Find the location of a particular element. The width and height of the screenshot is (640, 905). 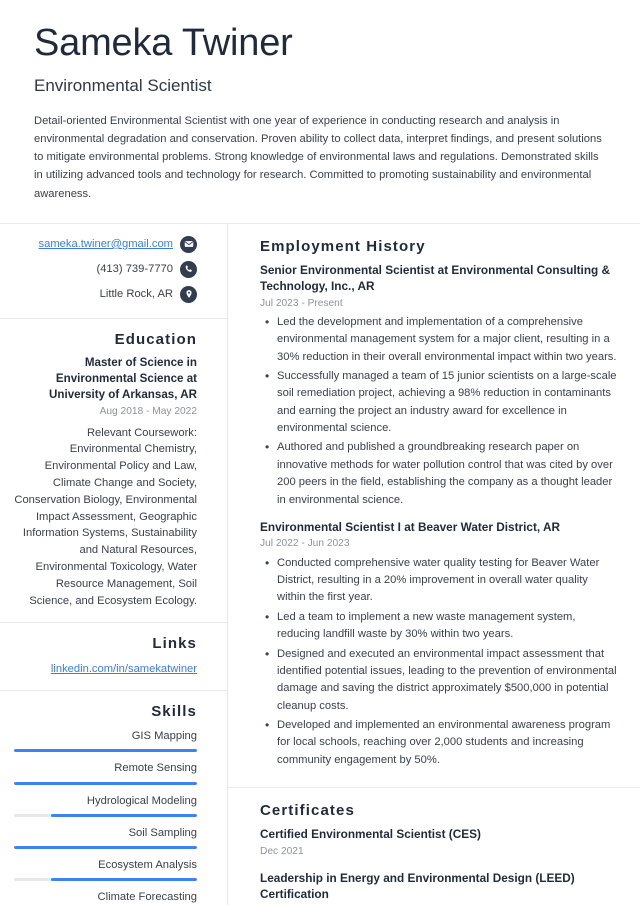

page-title: Sameka Twiner is located at coordinates (163, 43).